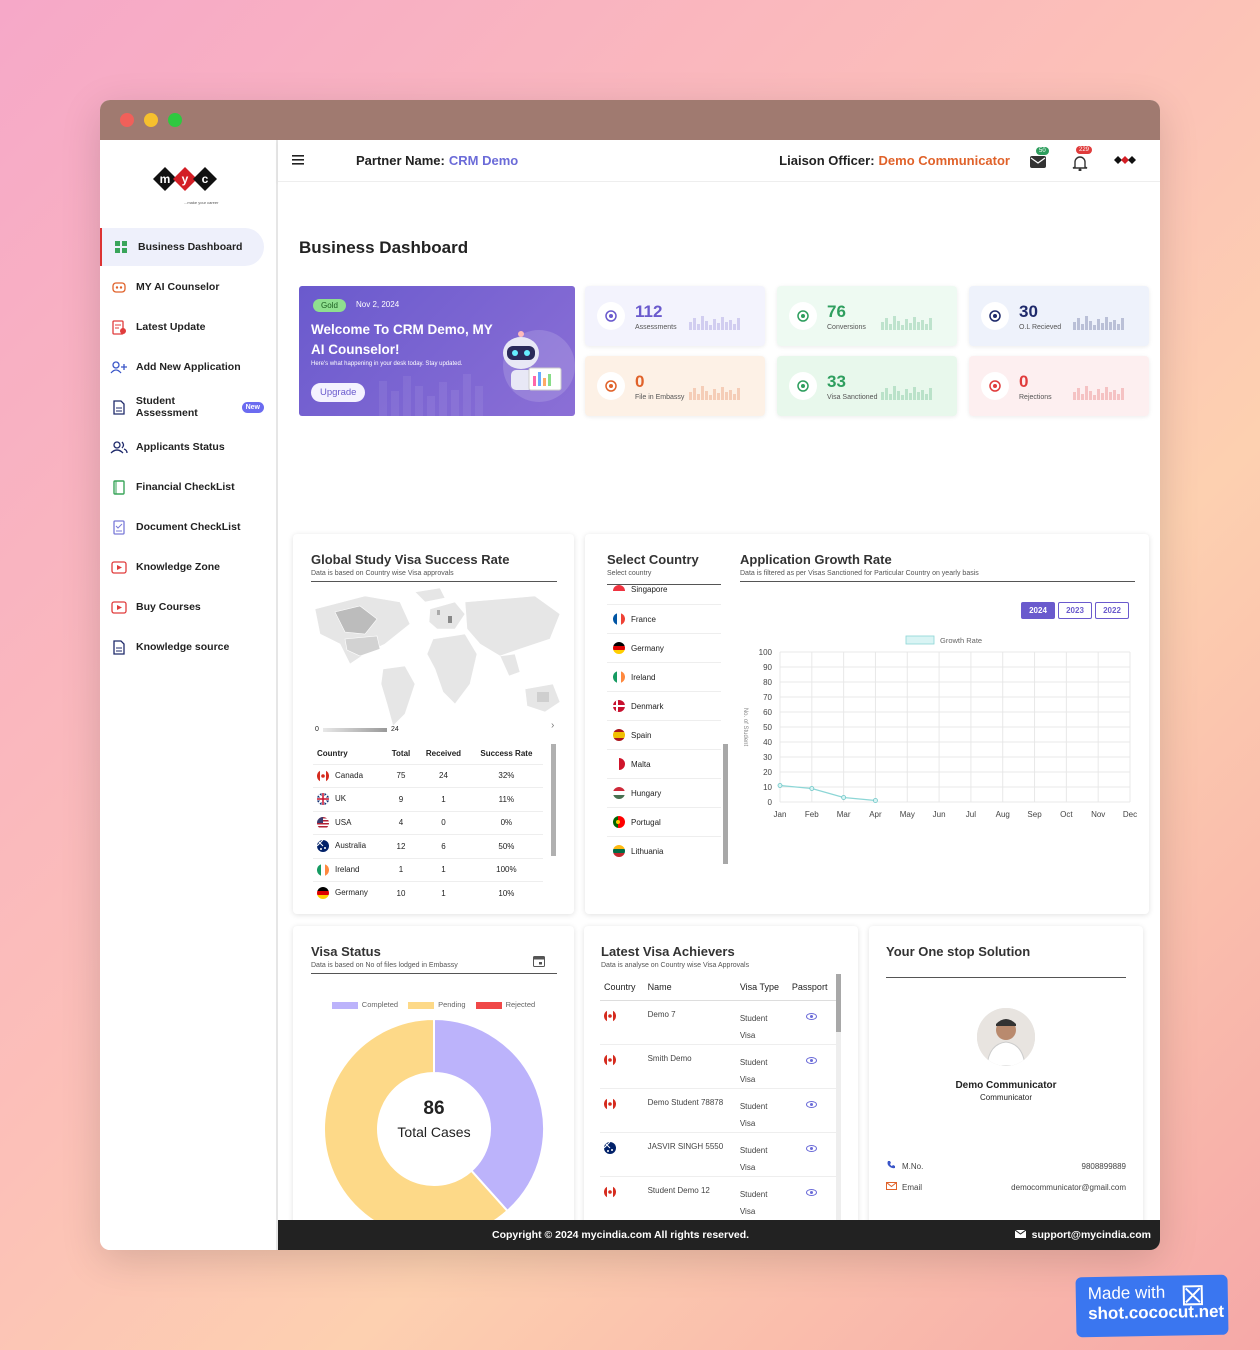  What do you see at coordinates (505, 1004) in the screenshot?
I see `legend-item-rejected: Rejected` at bounding box center [505, 1004].